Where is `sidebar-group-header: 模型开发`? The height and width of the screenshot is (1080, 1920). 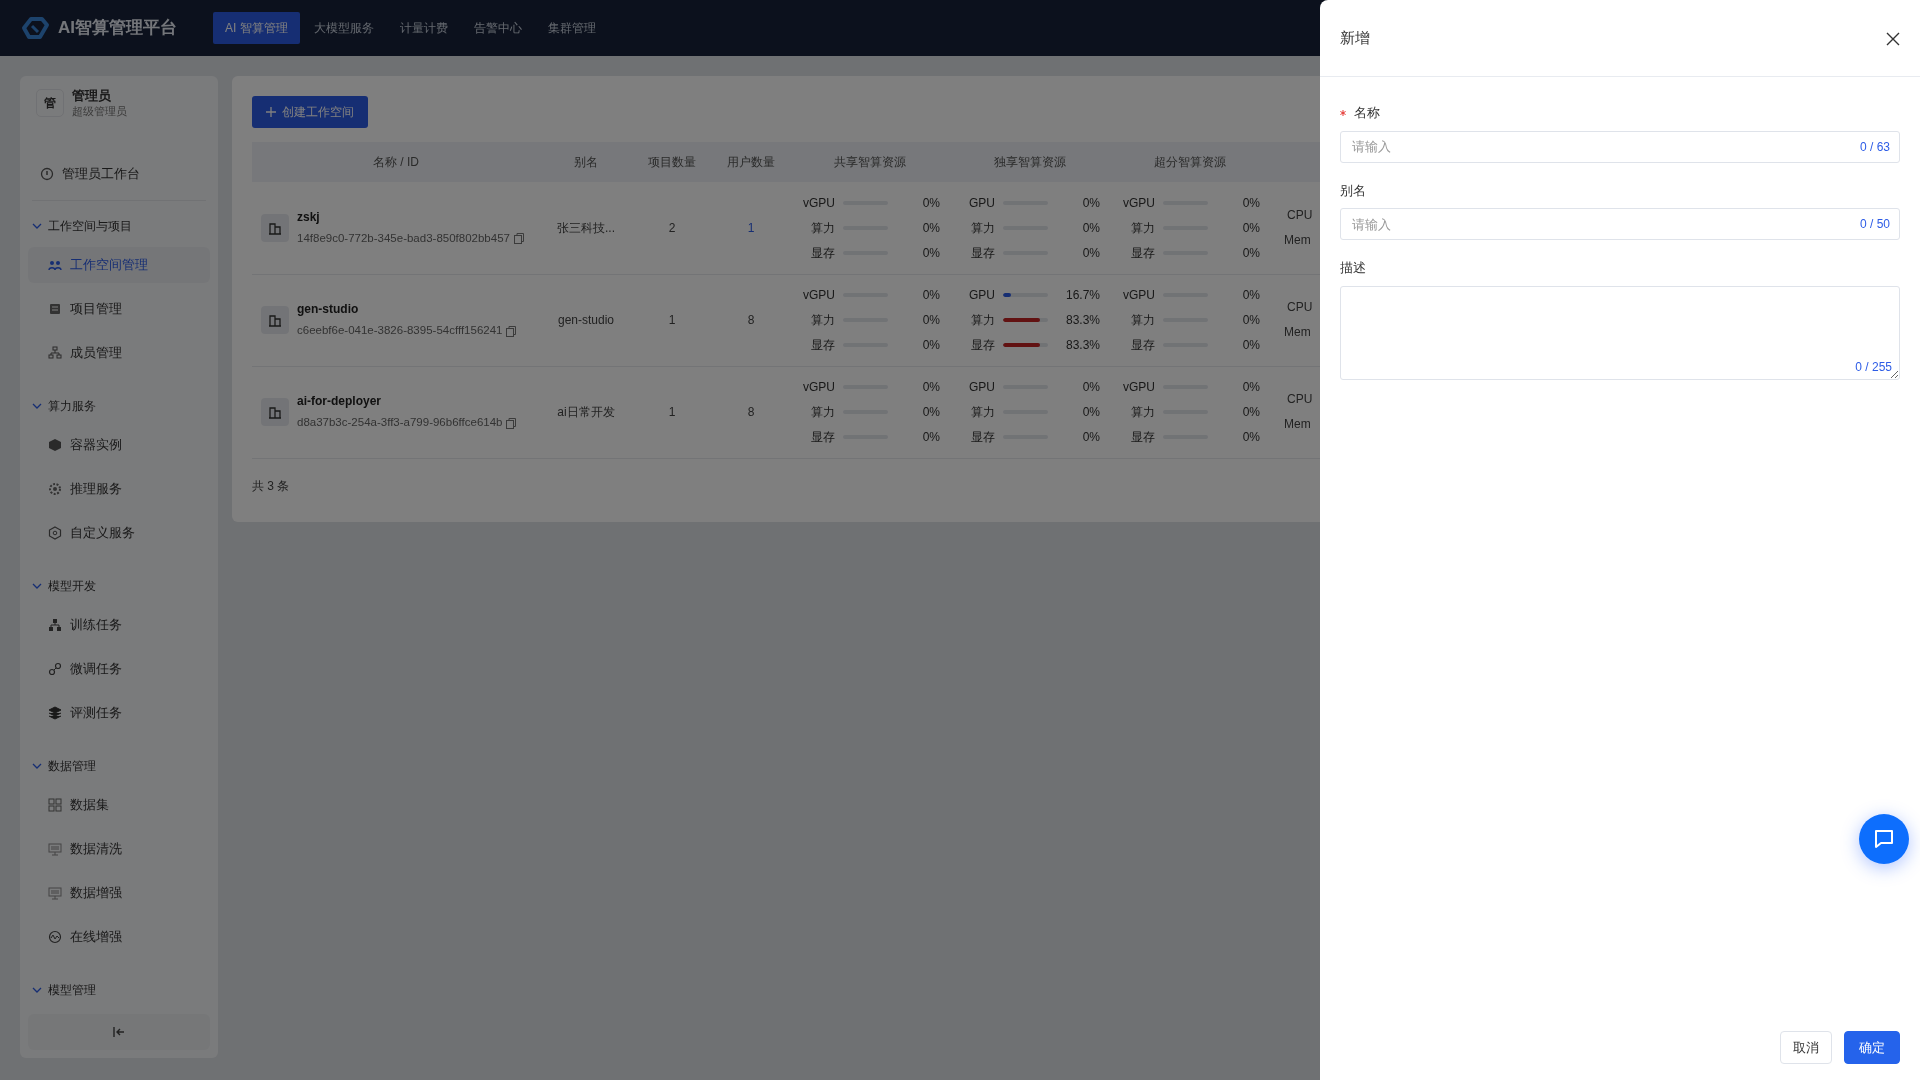 sidebar-group-header: 模型开发 is located at coordinates (119, 586).